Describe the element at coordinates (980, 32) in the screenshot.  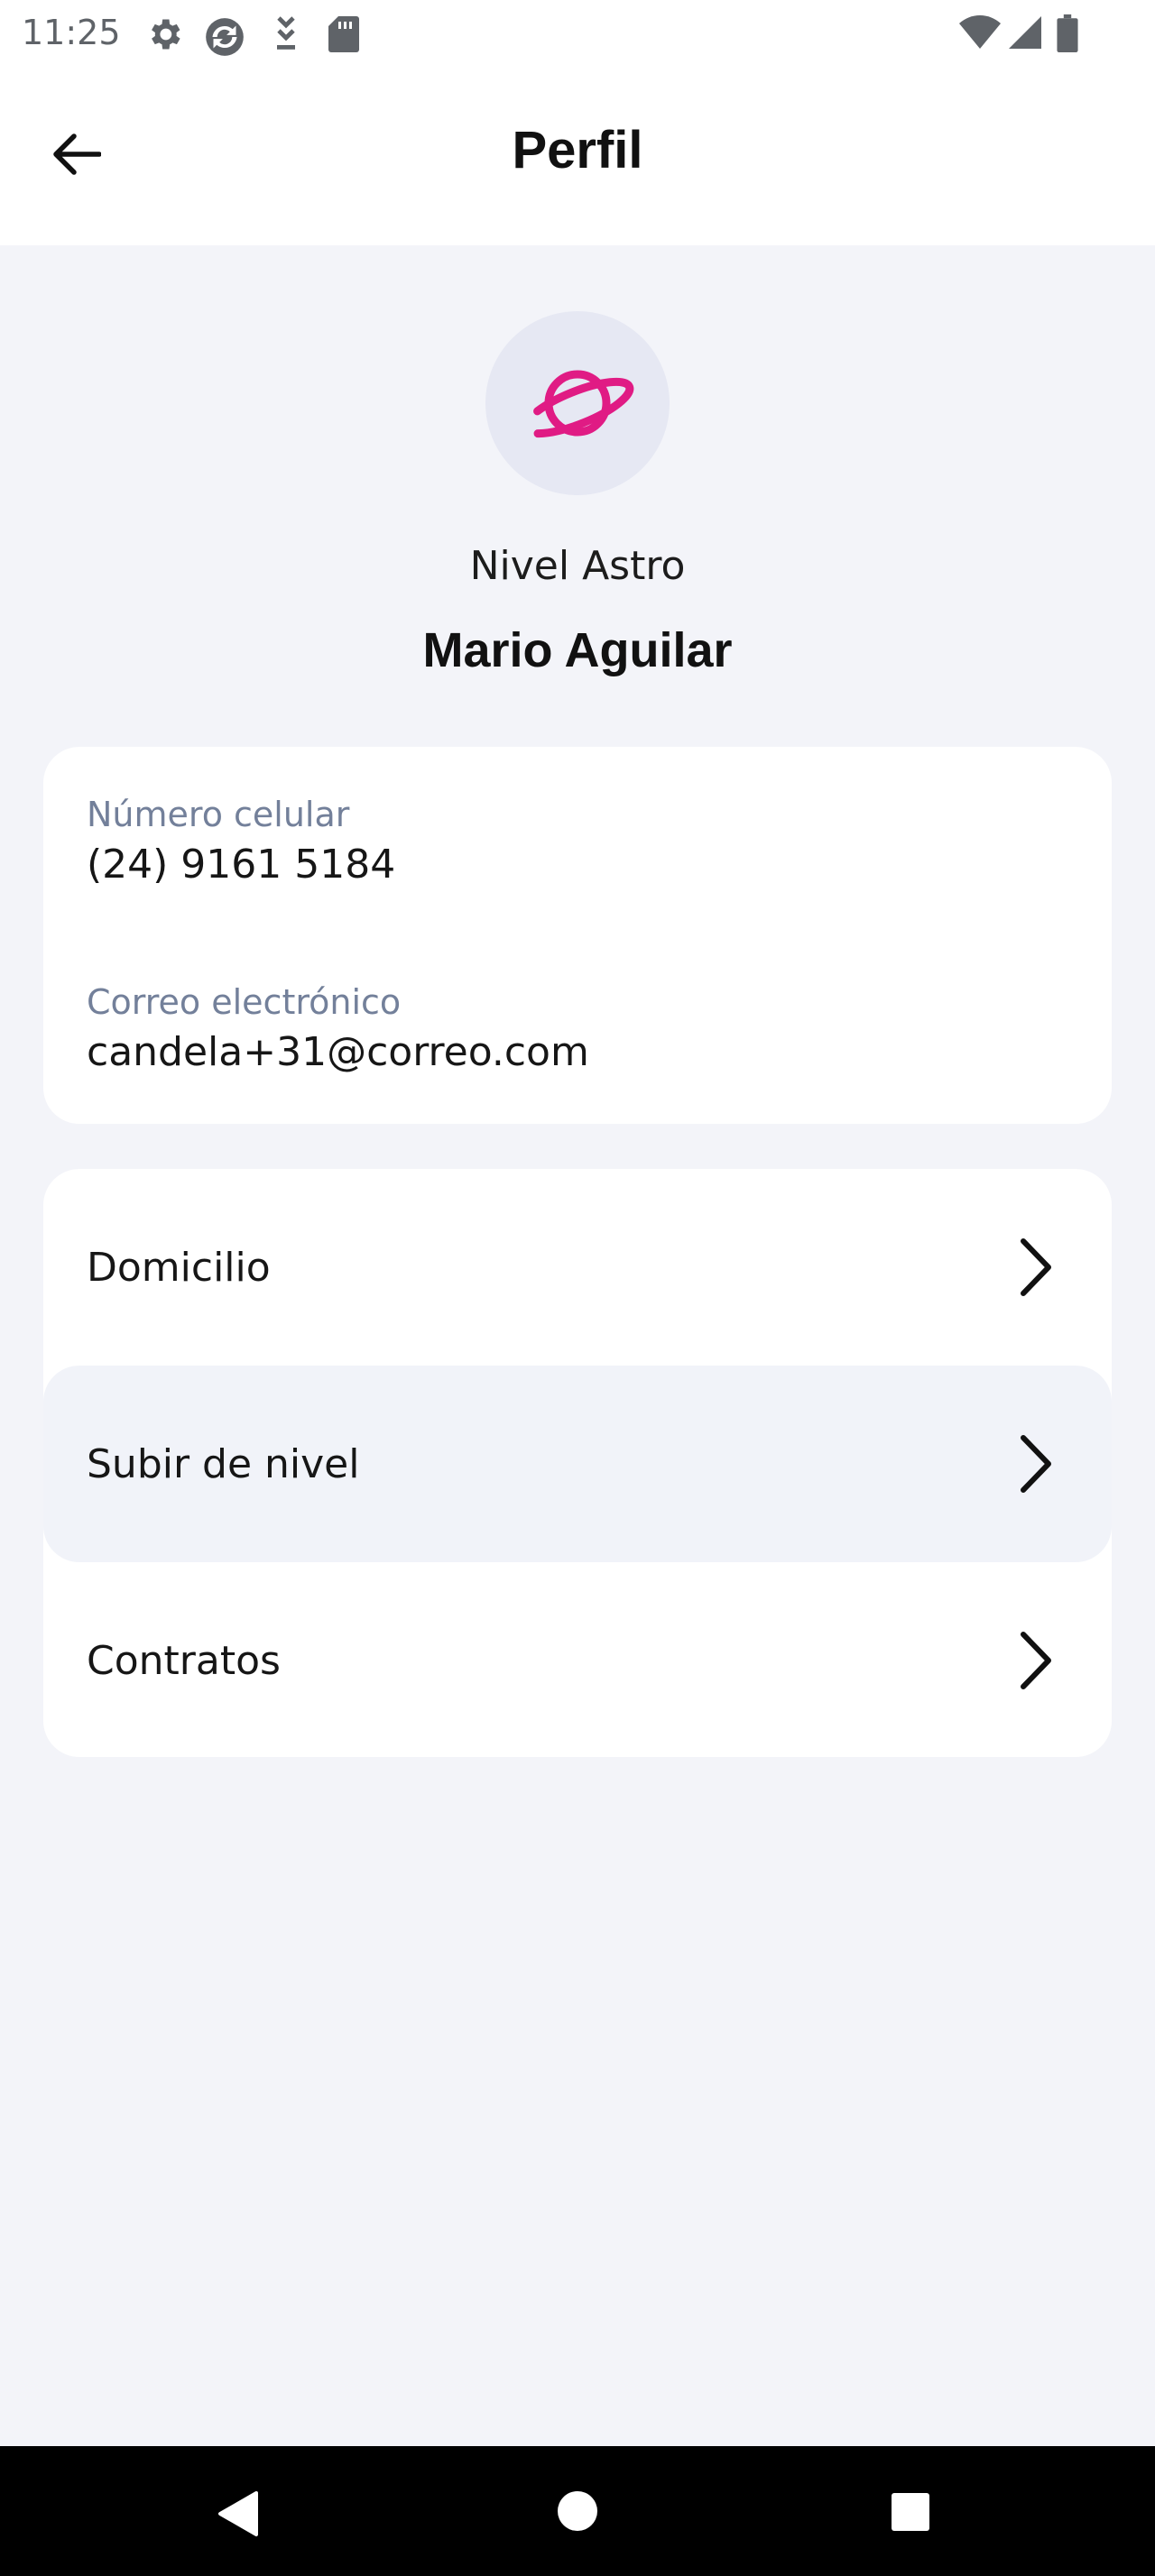
I see `wifi-icon` at that location.